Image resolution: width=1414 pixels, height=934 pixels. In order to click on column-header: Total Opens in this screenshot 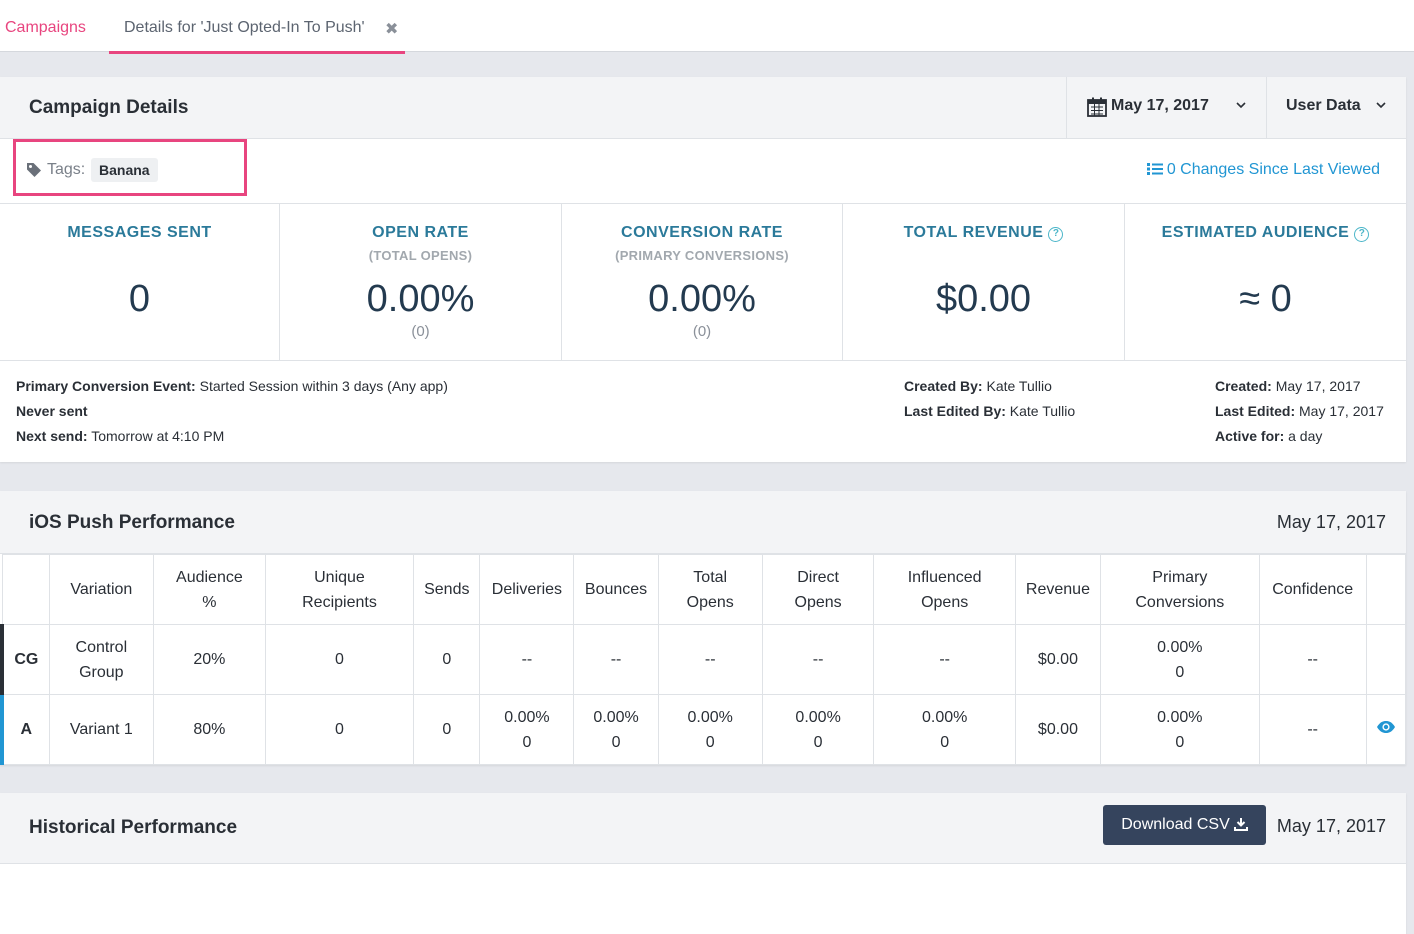, I will do `click(710, 589)`.